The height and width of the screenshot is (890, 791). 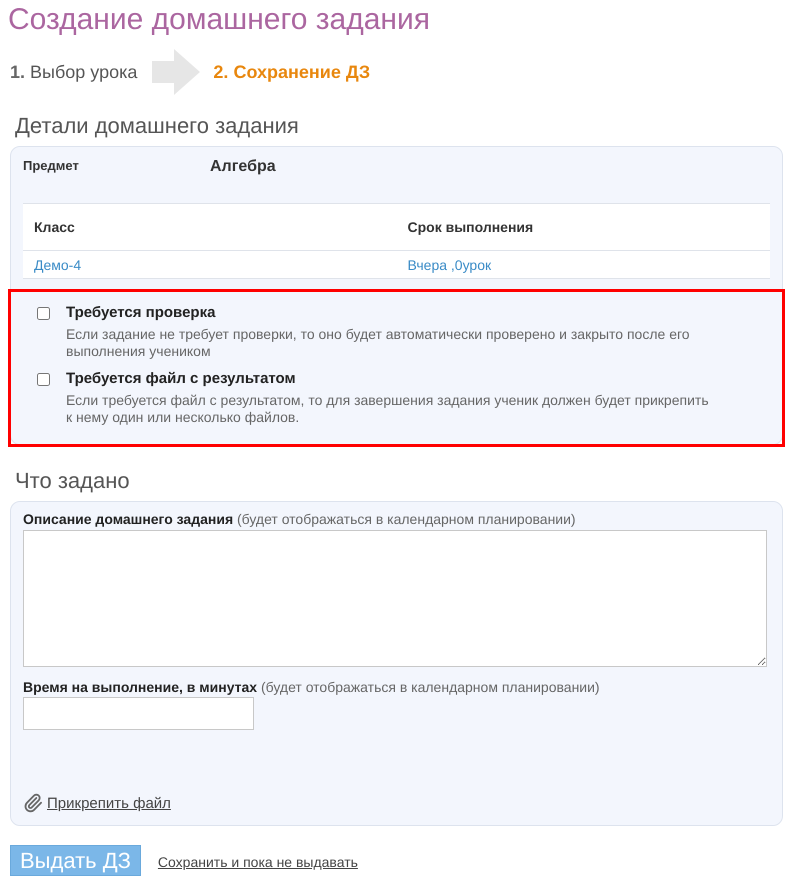 What do you see at coordinates (141, 313) in the screenshot?
I see `option-label: Требуется проверка` at bounding box center [141, 313].